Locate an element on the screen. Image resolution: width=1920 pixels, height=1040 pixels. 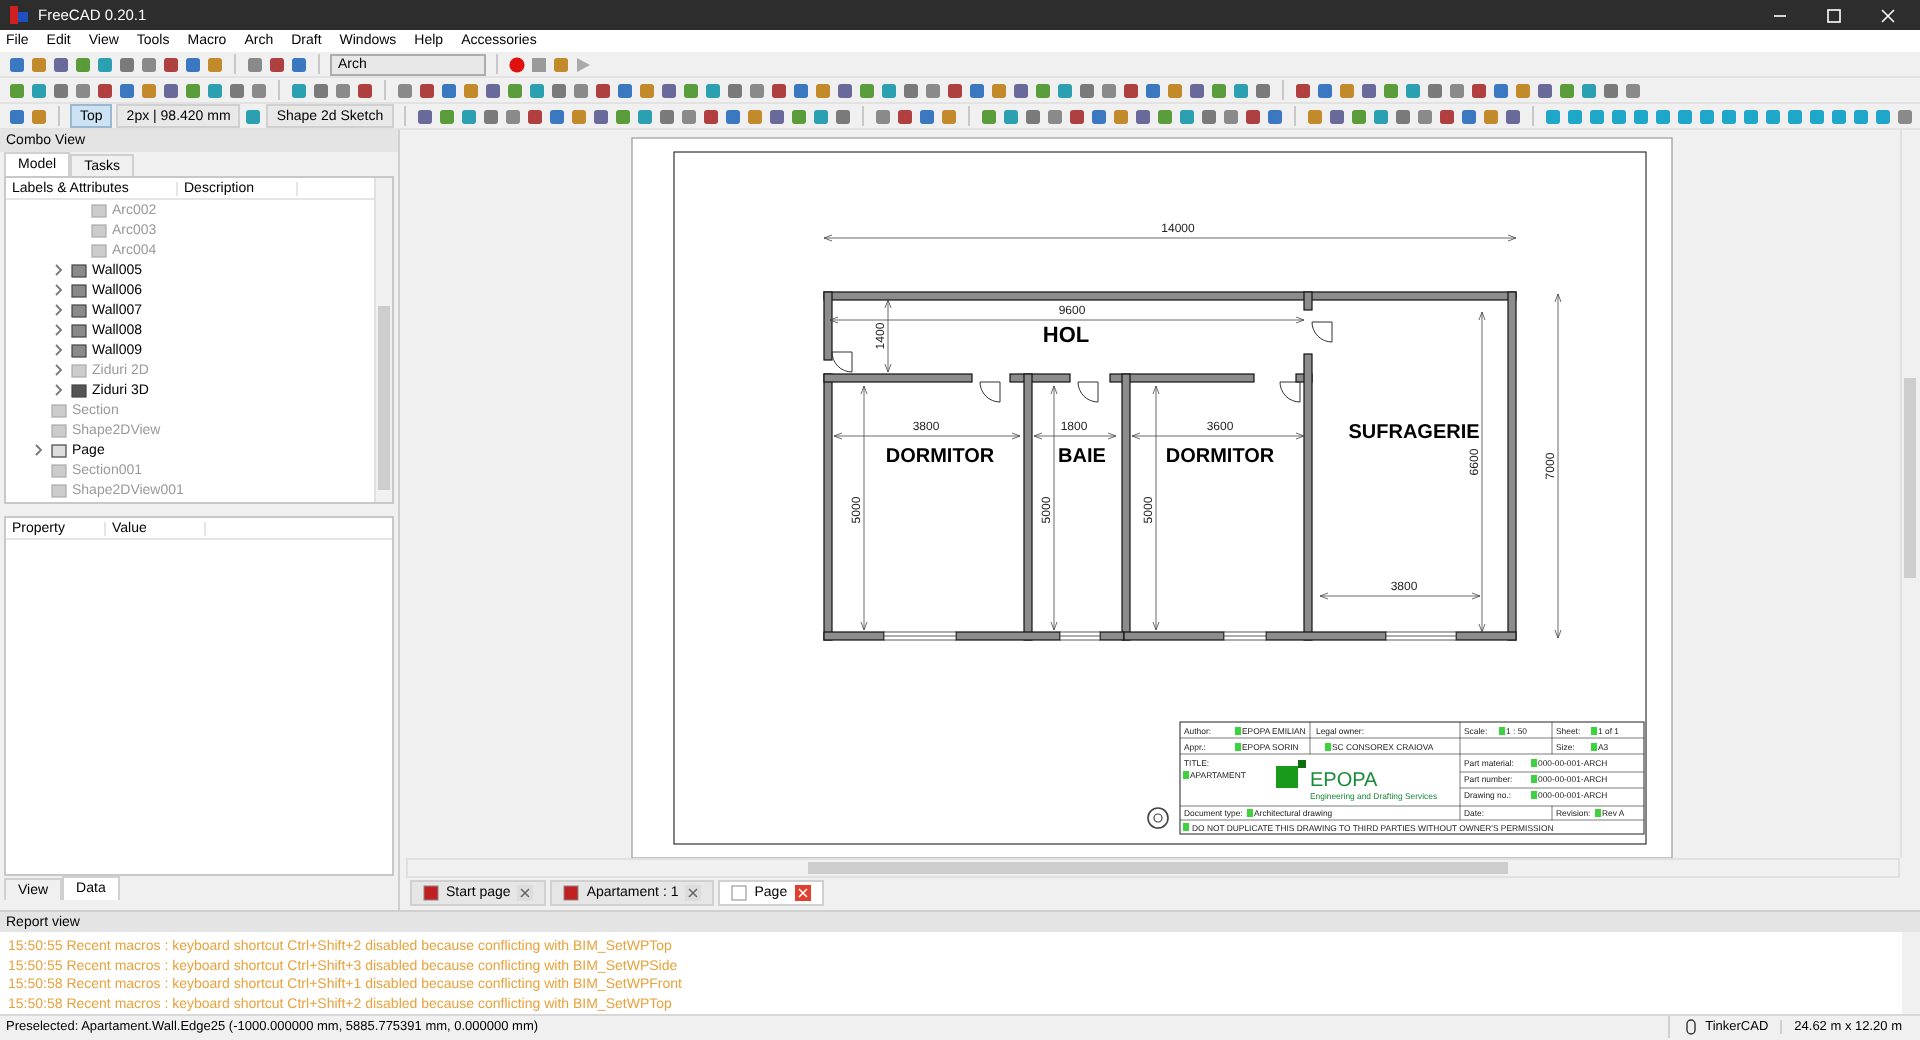
room-label: HOL is located at coordinates (1066, 336).